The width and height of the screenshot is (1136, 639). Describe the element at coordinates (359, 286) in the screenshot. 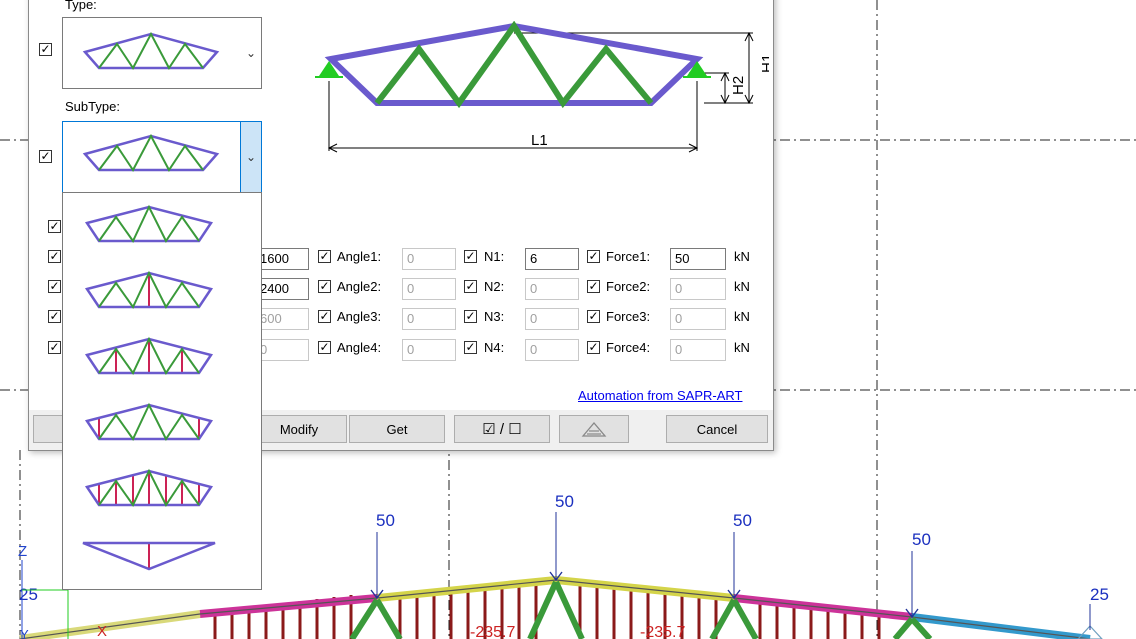

I see `angle2-label: Angle2:` at that location.